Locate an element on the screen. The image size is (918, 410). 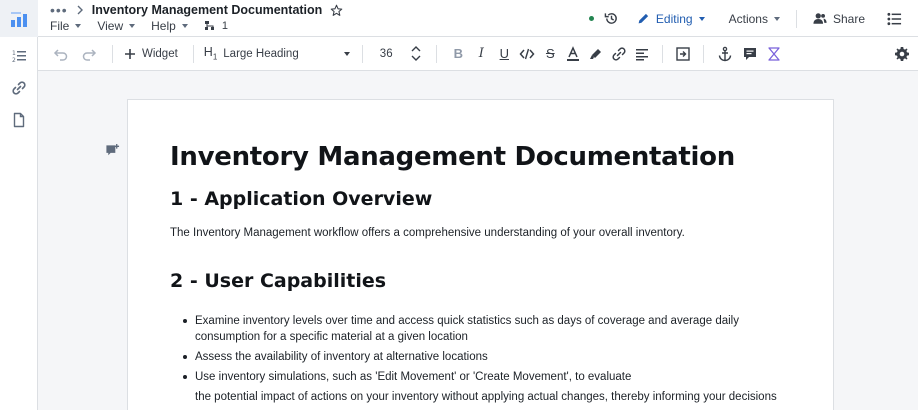
link-button is located at coordinates (619, 54).